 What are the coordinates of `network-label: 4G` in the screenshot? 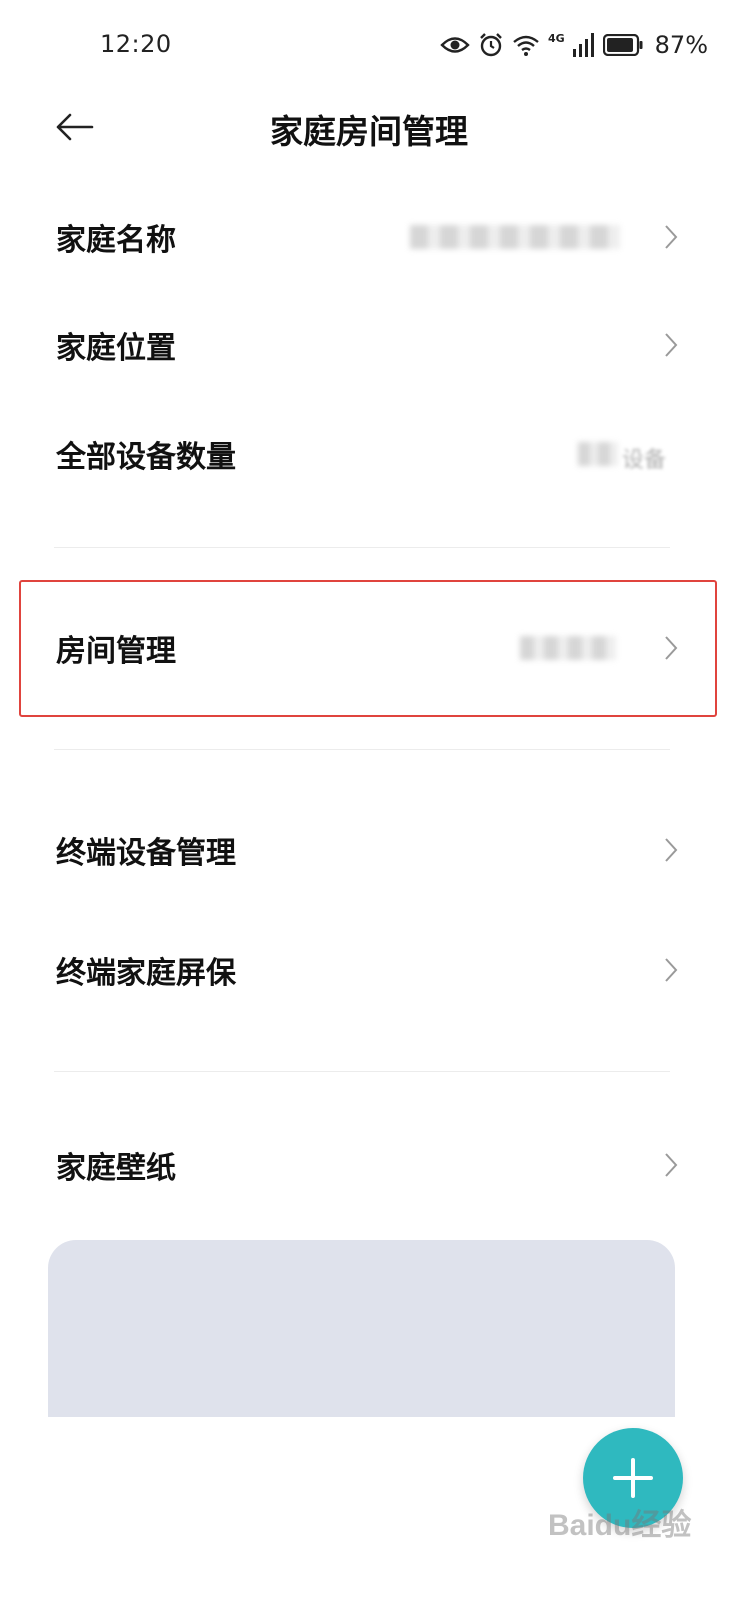 It's located at (556, 38).